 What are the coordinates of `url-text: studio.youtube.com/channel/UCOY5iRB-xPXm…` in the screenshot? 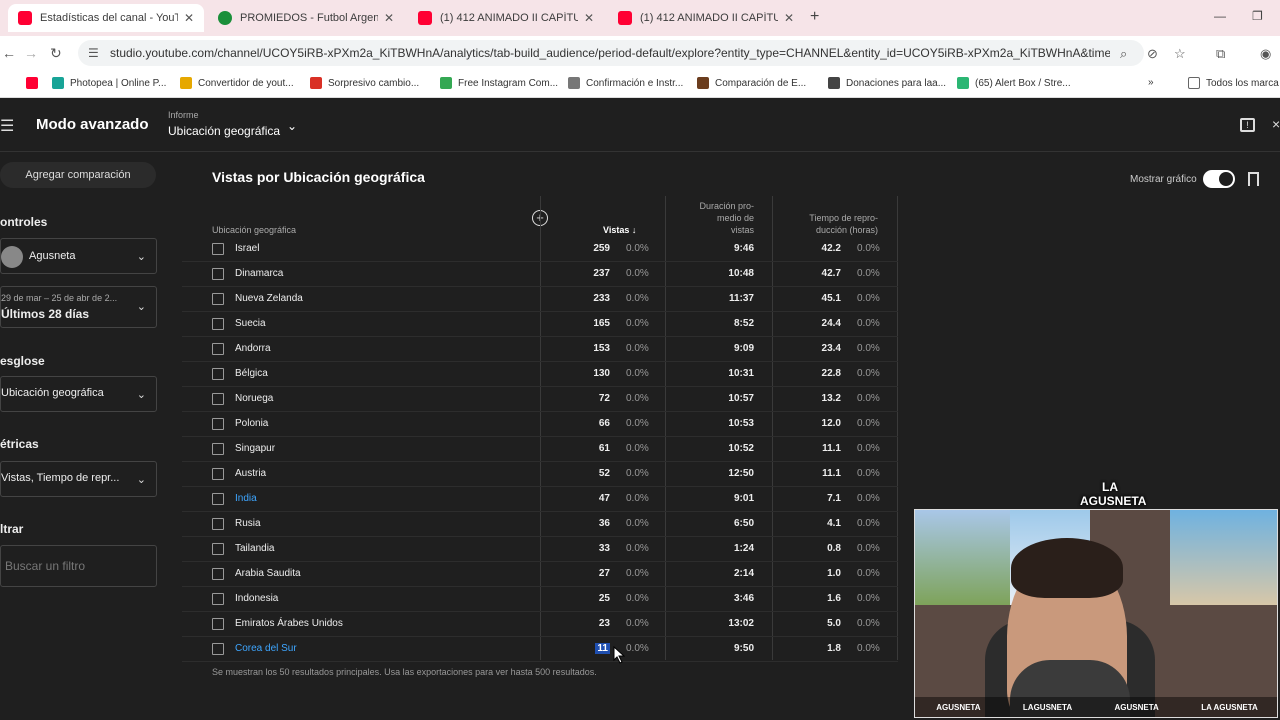 It's located at (610, 53).